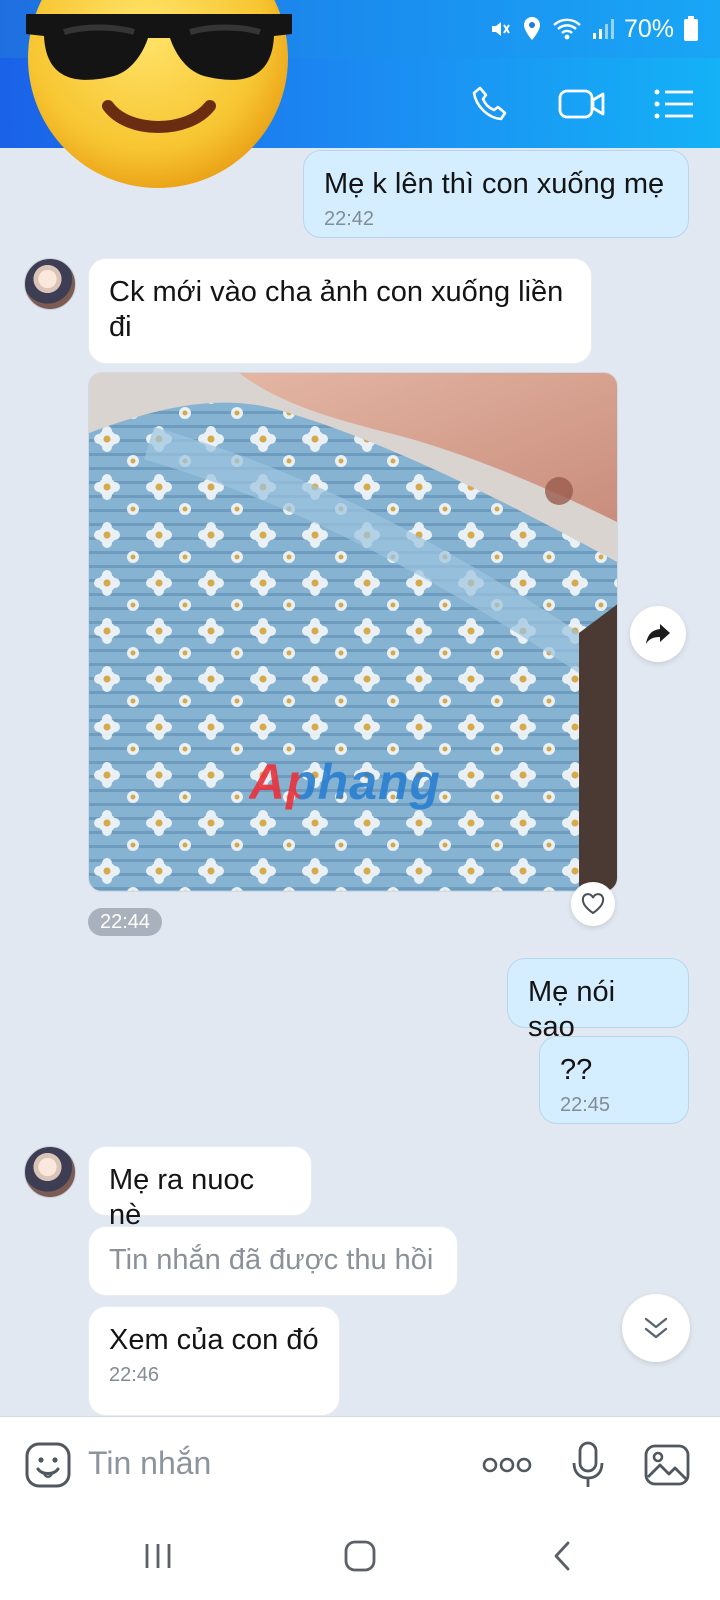 The height and width of the screenshot is (1600, 720). What do you see at coordinates (360, 1464) in the screenshot?
I see `message-composer: Tin nhắn` at bounding box center [360, 1464].